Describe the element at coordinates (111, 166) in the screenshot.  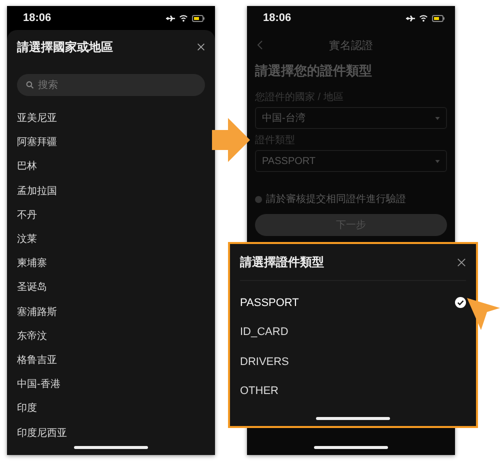
I see `country-item: 巴林` at that location.